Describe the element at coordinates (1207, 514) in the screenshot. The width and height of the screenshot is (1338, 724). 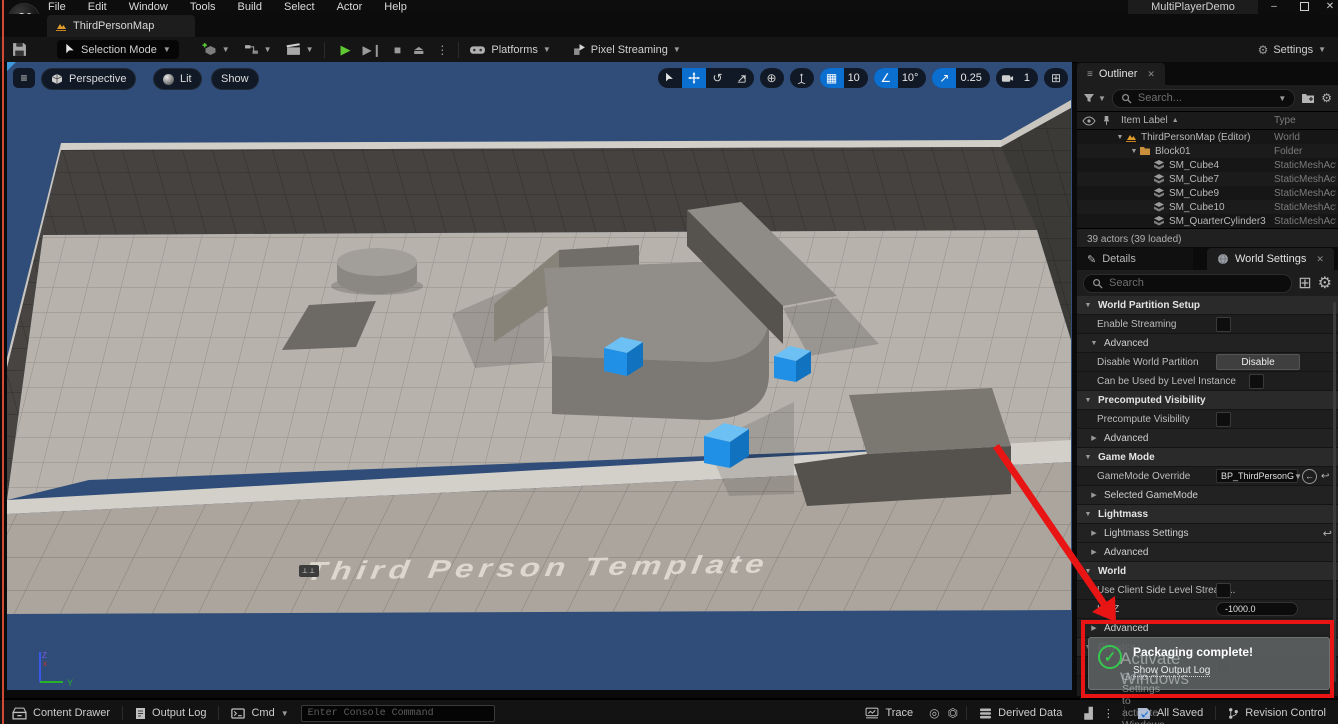
I see `section-lightmass: ▼ Lightmass` at that location.